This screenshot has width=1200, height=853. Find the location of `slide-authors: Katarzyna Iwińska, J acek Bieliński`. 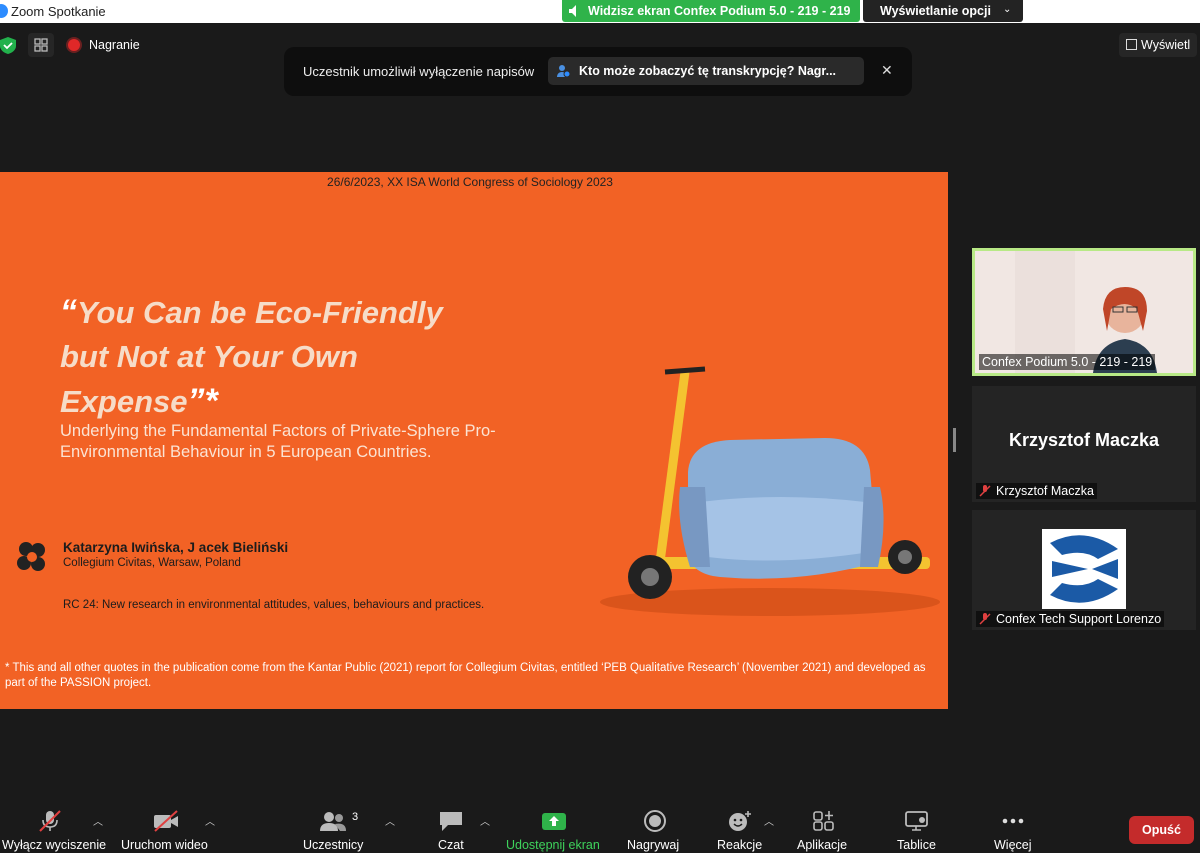

slide-authors: Katarzyna Iwińska, J acek Bieliński is located at coordinates (176, 547).